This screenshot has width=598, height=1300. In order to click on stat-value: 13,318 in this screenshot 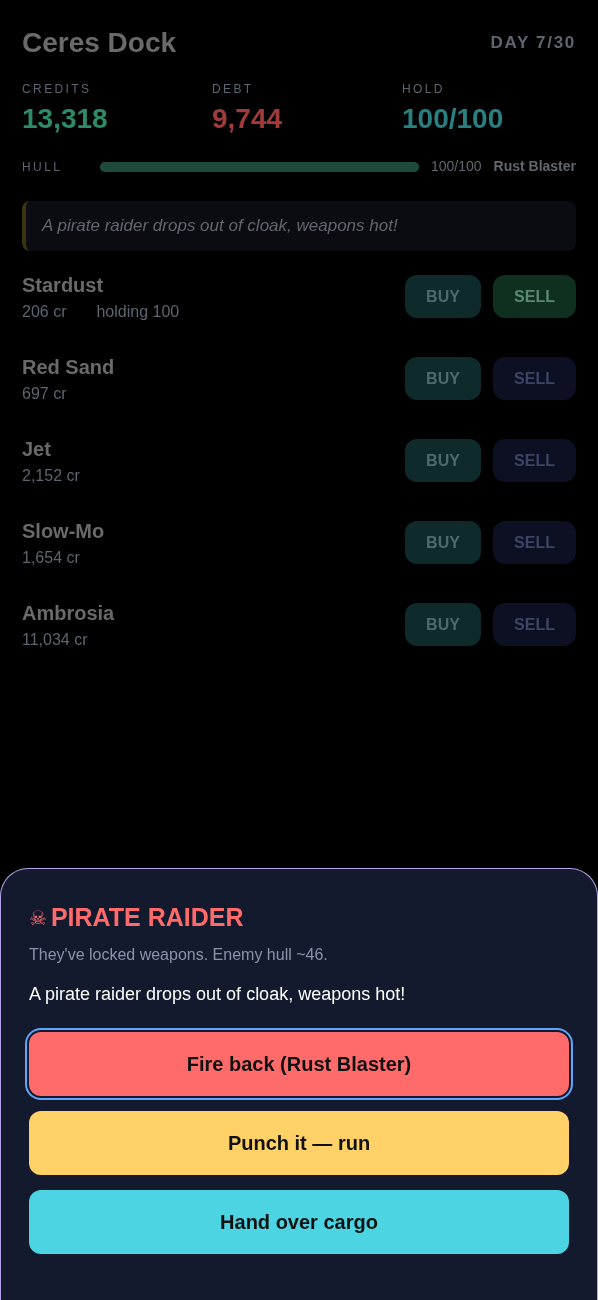, I will do `click(65, 119)`.